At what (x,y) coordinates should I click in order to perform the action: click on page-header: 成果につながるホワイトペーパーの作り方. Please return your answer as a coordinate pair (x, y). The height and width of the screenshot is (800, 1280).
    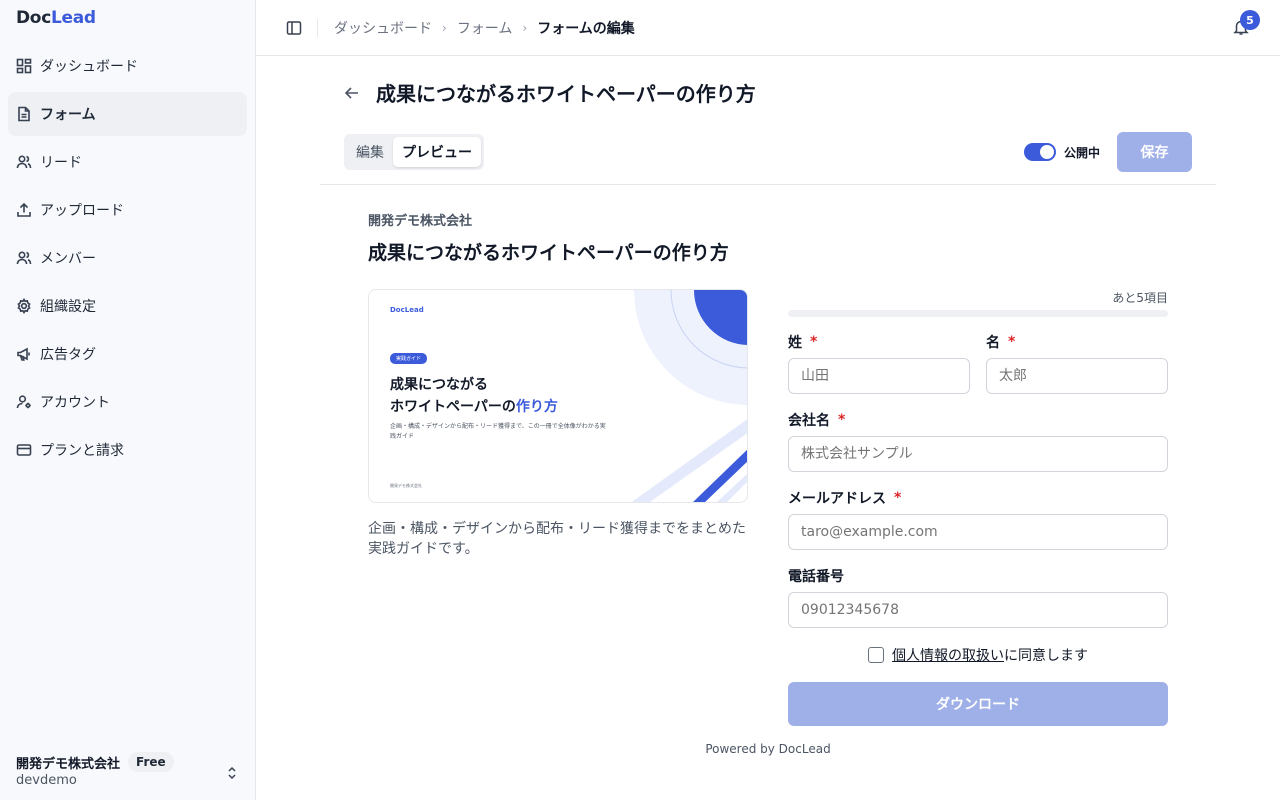
    Looking at the image, I should click on (549, 92).